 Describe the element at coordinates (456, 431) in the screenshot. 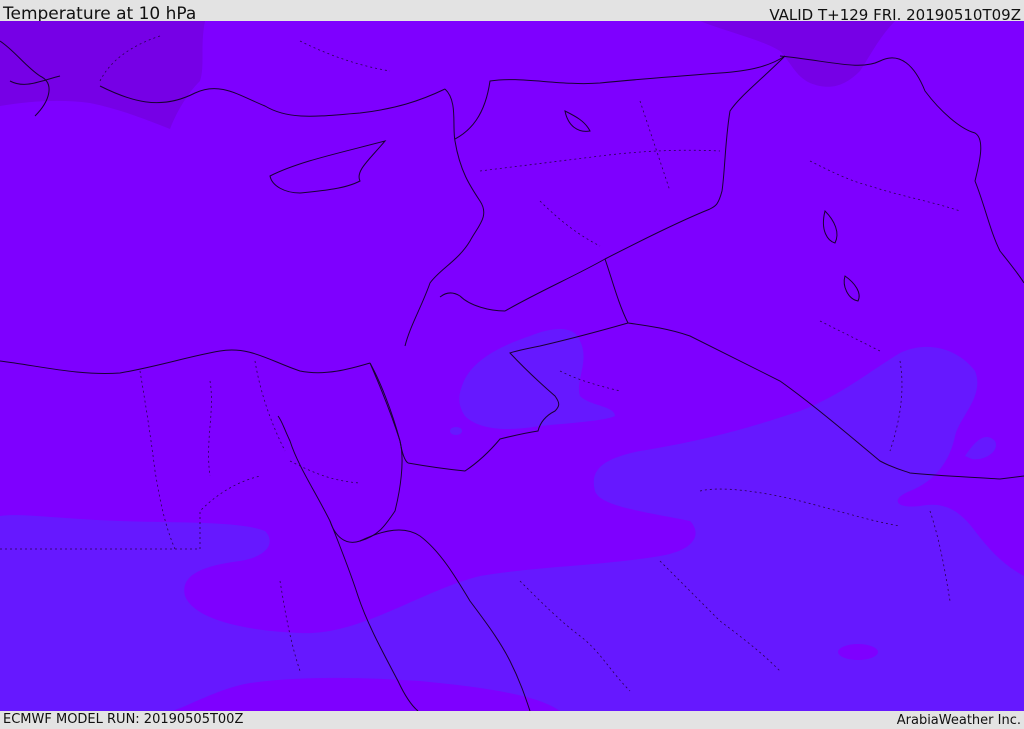

I see `cool-spot-small` at that location.